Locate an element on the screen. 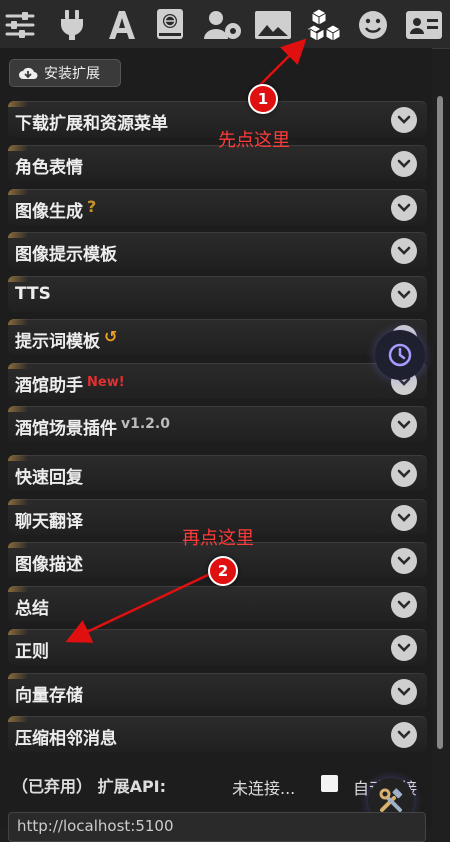 The height and width of the screenshot is (842, 450). extension-api-url-input: http://localhost:5100 is located at coordinates (217, 827).